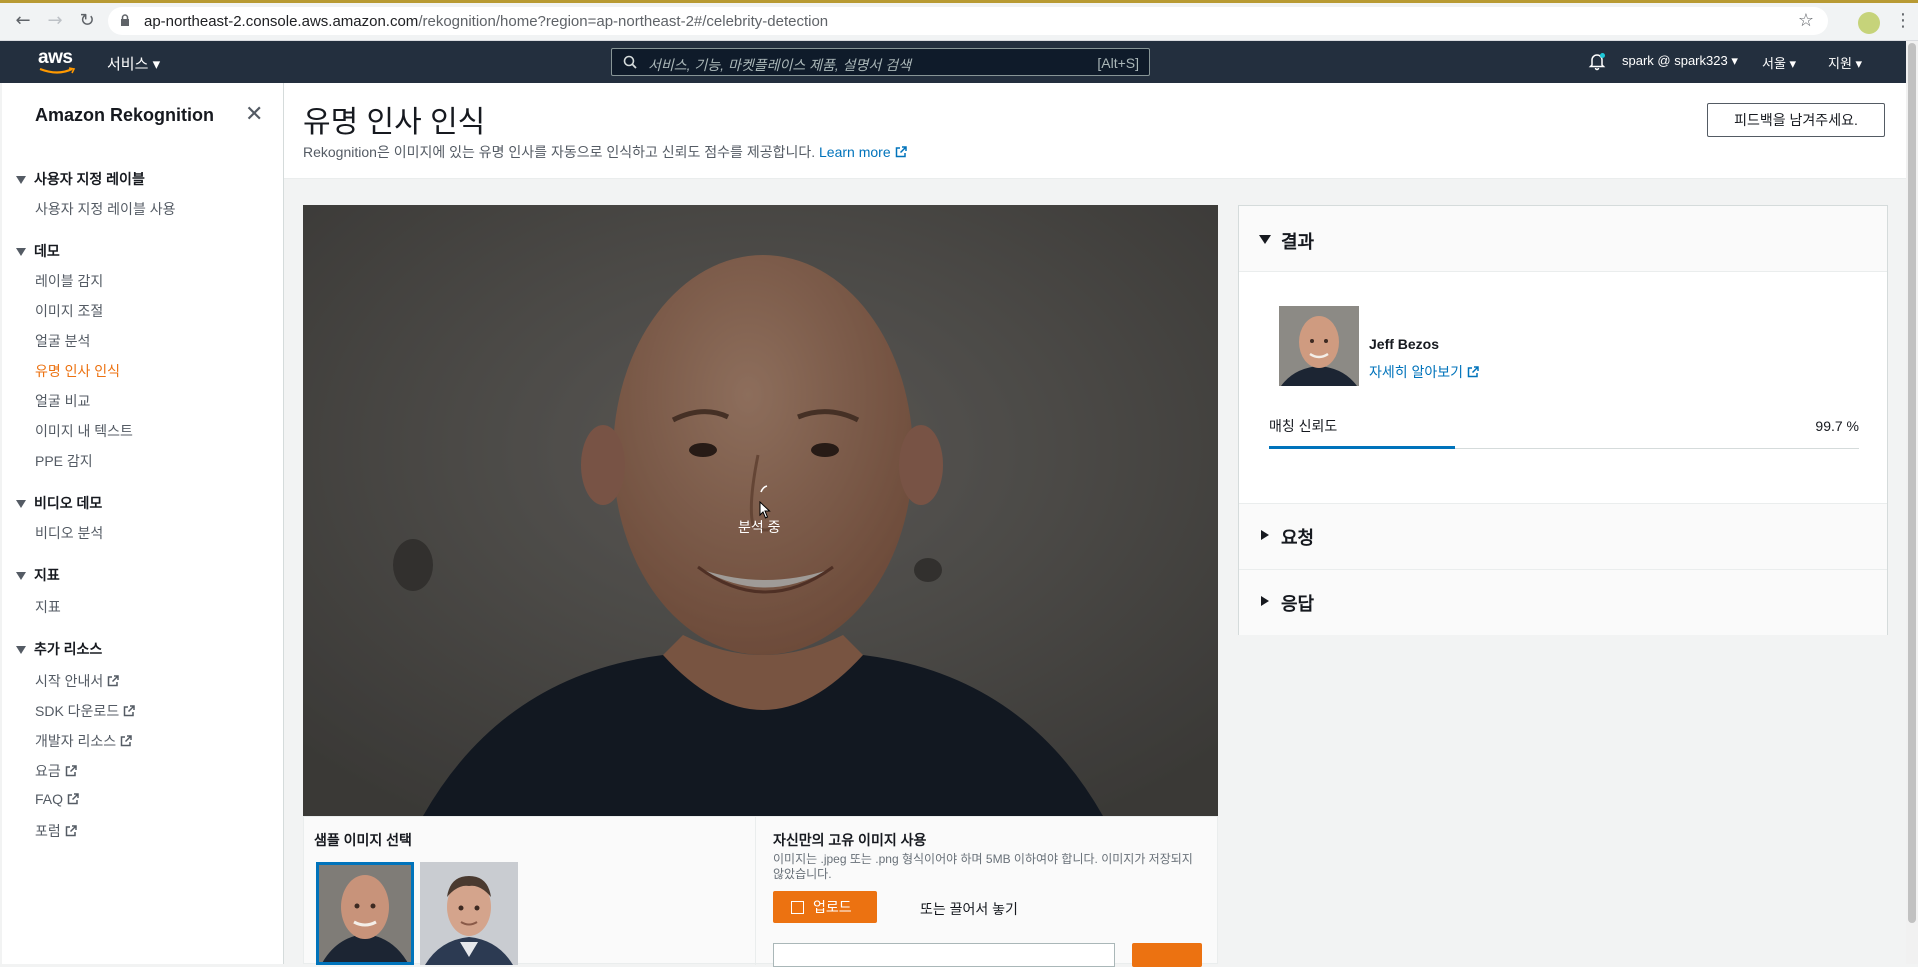  What do you see at coordinates (1167, 955) in the screenshot?
I see `apply-url-button` at bounding box center [1167, 955].